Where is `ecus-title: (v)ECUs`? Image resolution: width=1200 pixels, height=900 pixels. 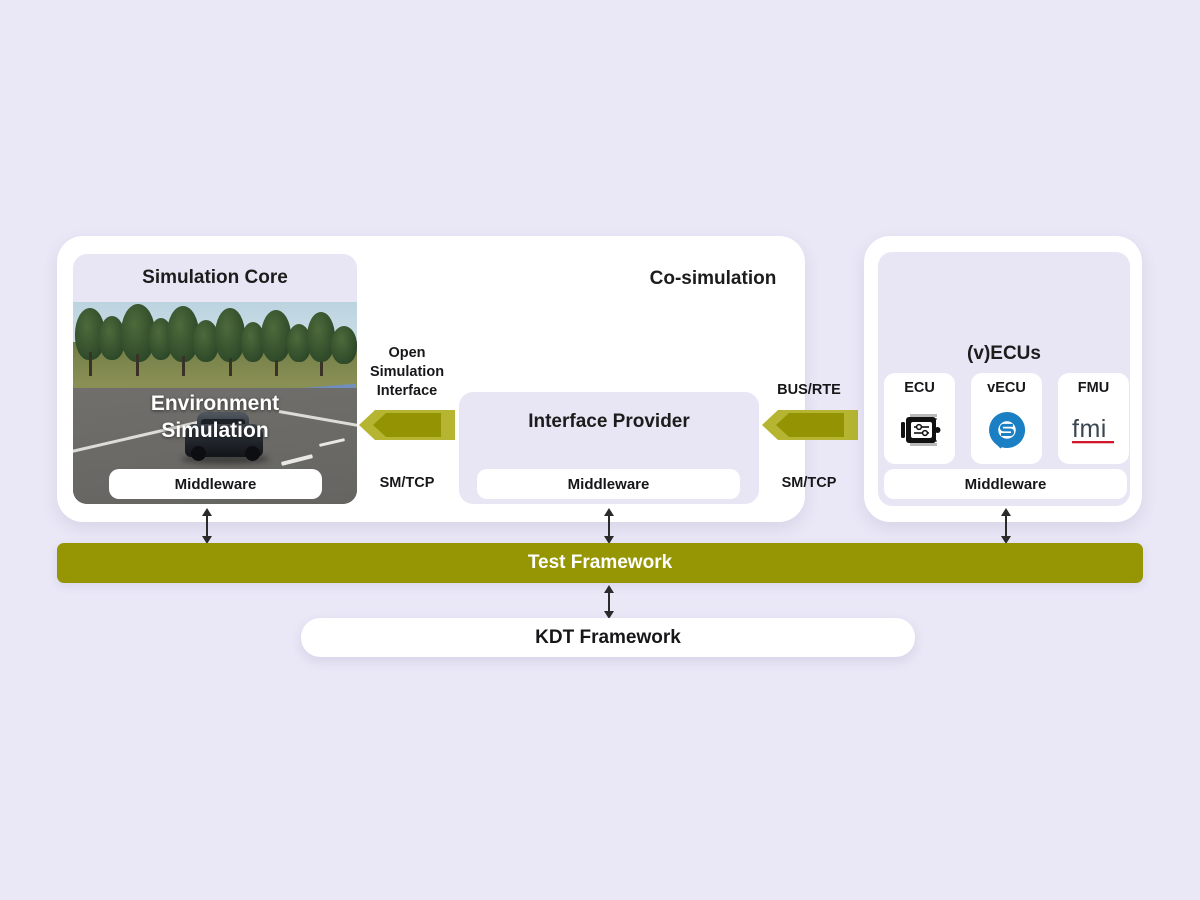
ecus-title: (v)ECUs is located at coordinates (1004, 353).